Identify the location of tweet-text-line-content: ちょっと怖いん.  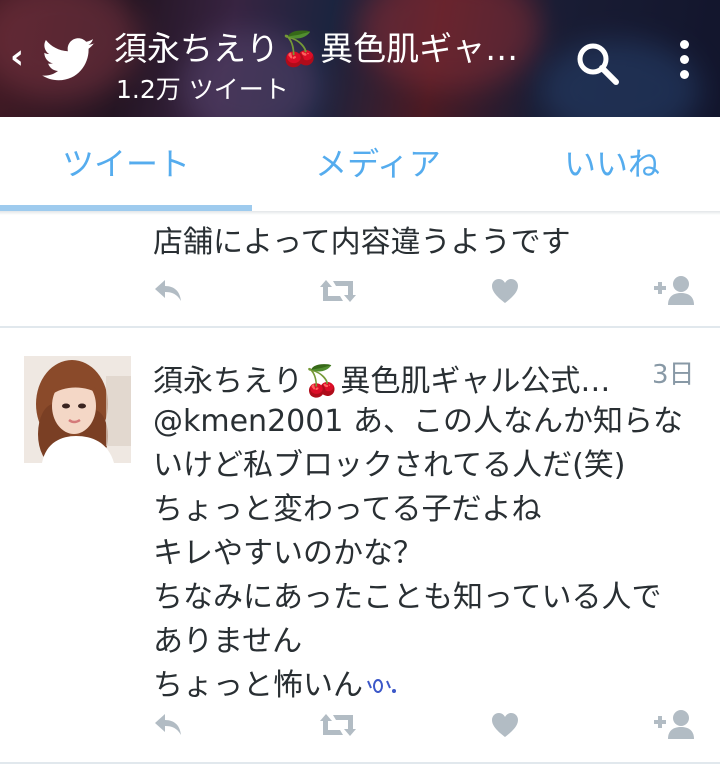
(258, 685).